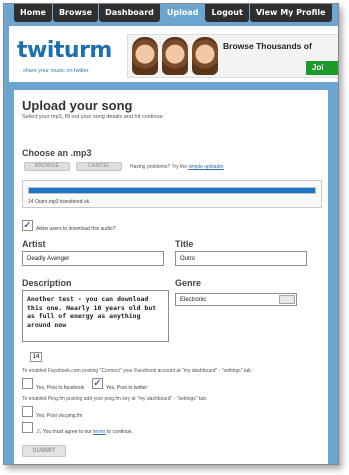 Image resolution: width=349 pixels, height=475 pixels. I want to click on simple-uploader-link: simple uploader, so click(205, 167).